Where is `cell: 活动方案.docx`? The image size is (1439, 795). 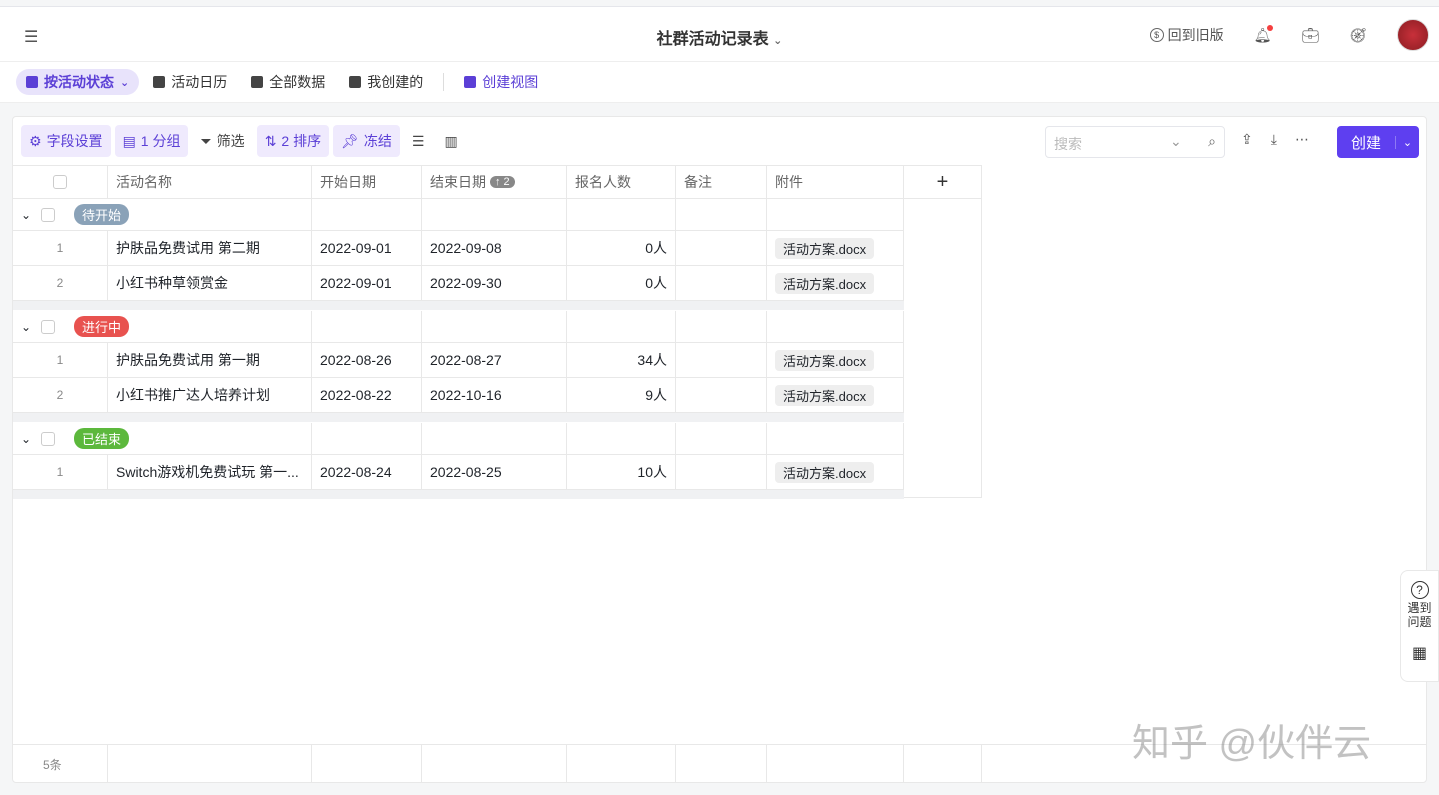 cell: 活动方案.docx is located at coordinates (835, 360).